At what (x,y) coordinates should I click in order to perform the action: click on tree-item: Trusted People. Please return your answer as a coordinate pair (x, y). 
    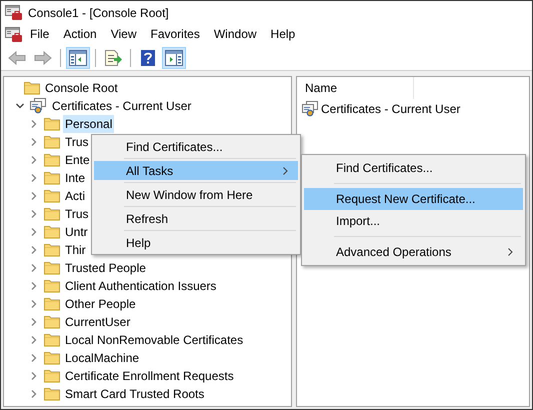
    Looking at the image, I should click on (105, 268).